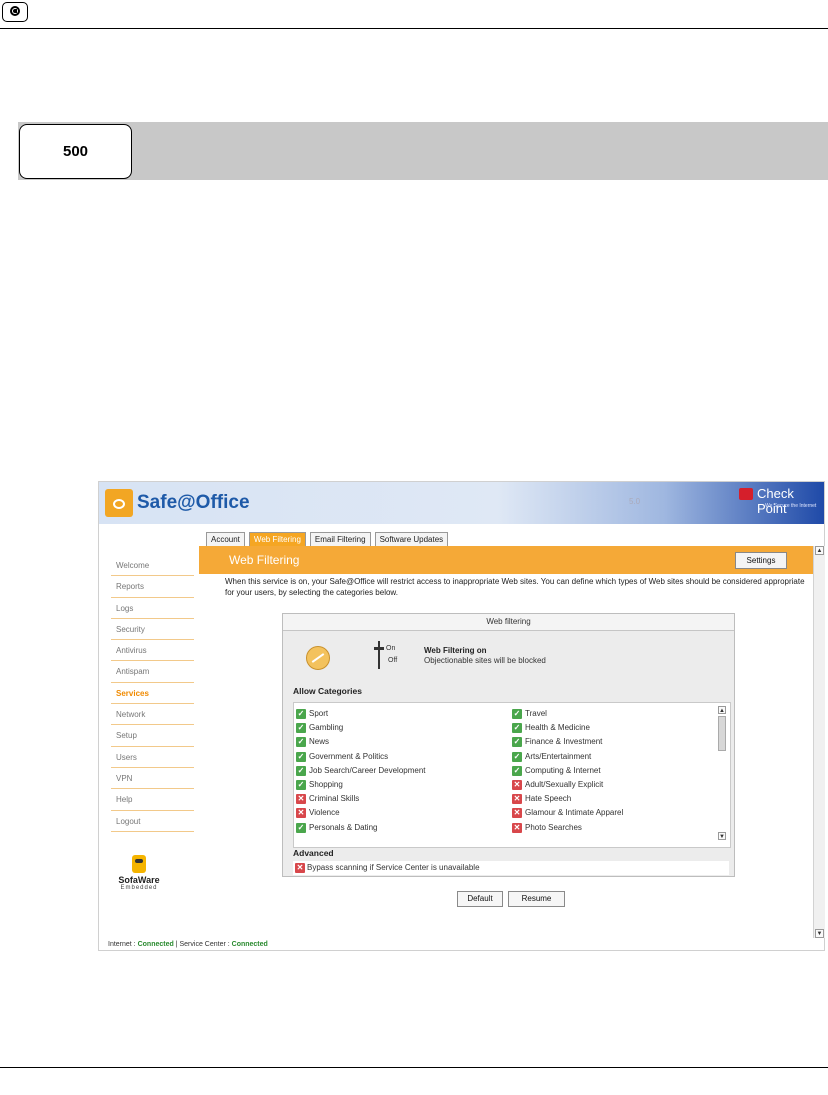  Describe the element at coordinates (361, 799) in the screenshot. I see `category-item: ✕ Criminal Skills` at that location.